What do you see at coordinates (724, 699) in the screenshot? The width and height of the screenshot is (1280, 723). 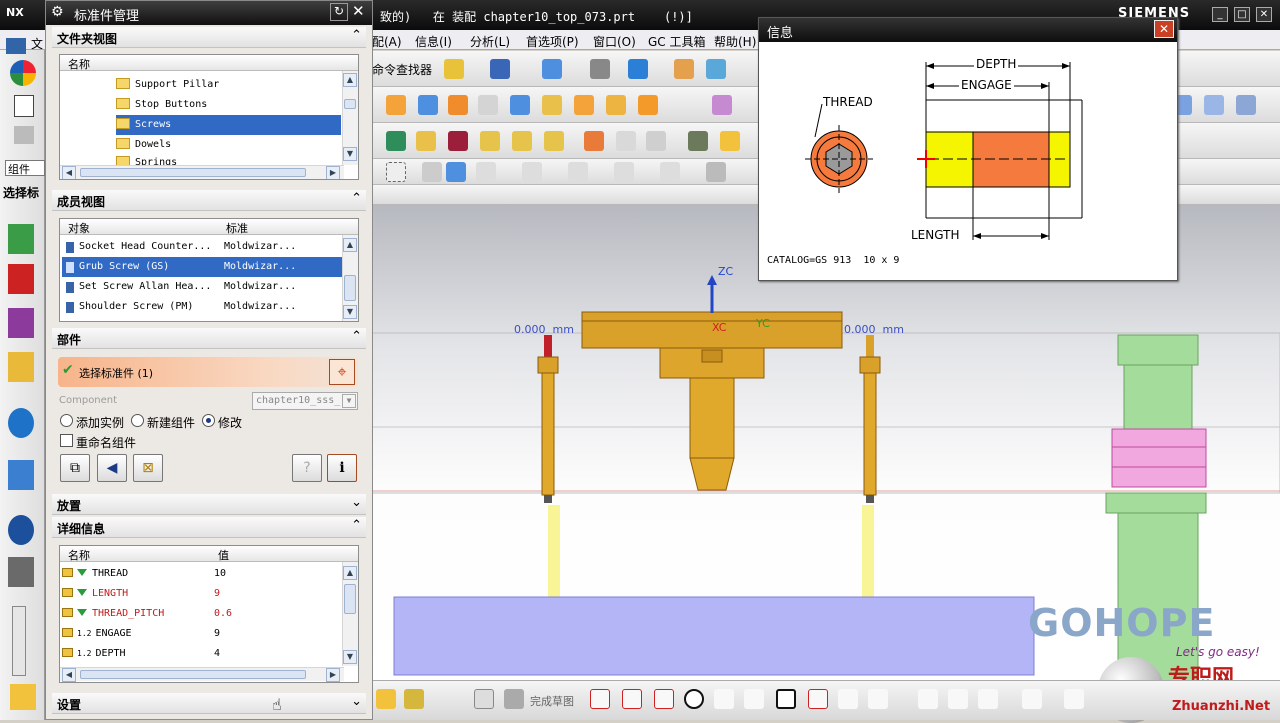 I see `fillet-icon` at bounding box center [724, 699].